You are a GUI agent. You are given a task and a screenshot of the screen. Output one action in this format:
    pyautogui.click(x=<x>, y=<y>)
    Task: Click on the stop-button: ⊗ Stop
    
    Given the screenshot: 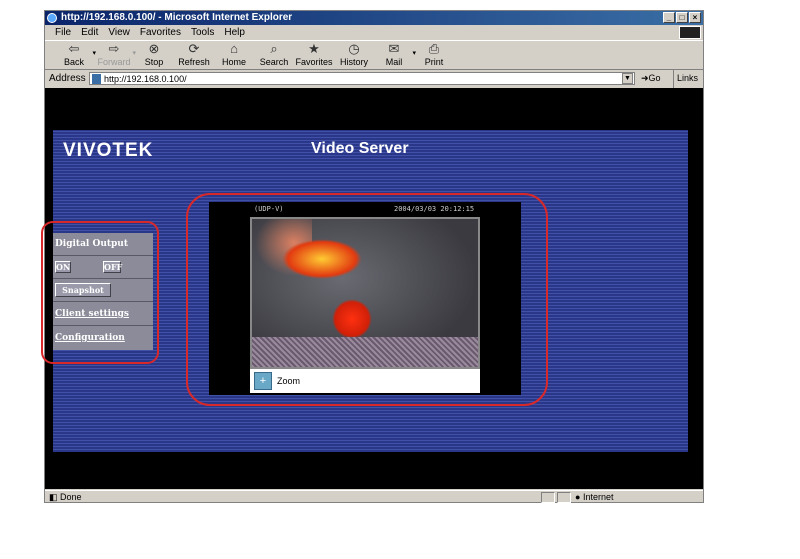 What is the action you would take?
    pyautogui.click(x=154, y=55)
    